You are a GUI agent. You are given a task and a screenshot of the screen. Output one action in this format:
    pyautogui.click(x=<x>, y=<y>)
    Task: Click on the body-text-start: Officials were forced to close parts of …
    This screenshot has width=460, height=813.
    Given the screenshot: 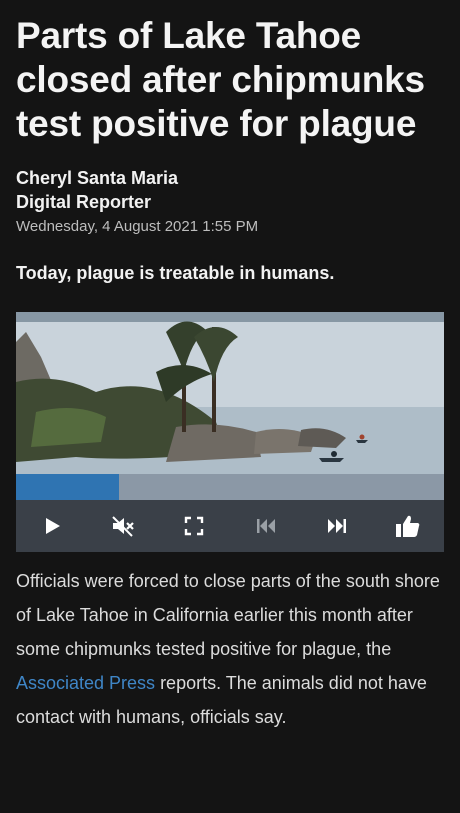 What is the action you would take?
    pyautogui.click(x=228, y=615)
    